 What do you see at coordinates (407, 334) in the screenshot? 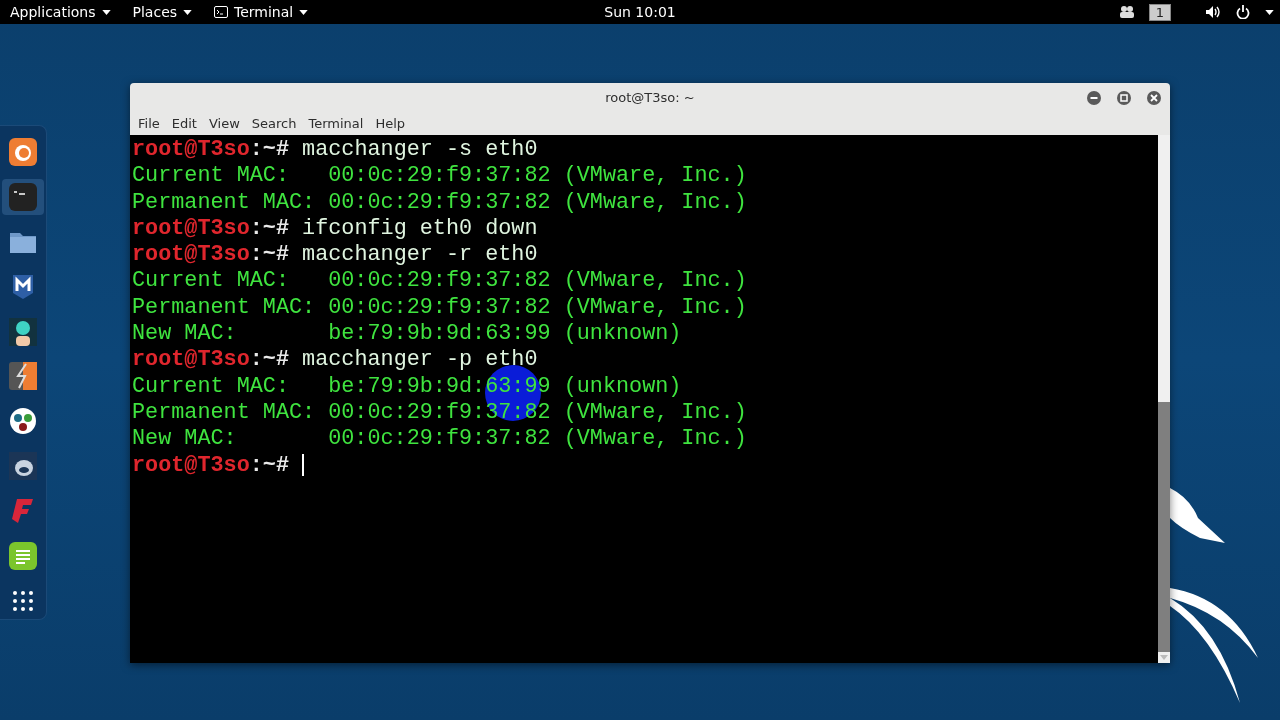
I see `output-text: New MAC: be:79:9b:9d:63:99 (unknown)` at bounding box center [407, 334].